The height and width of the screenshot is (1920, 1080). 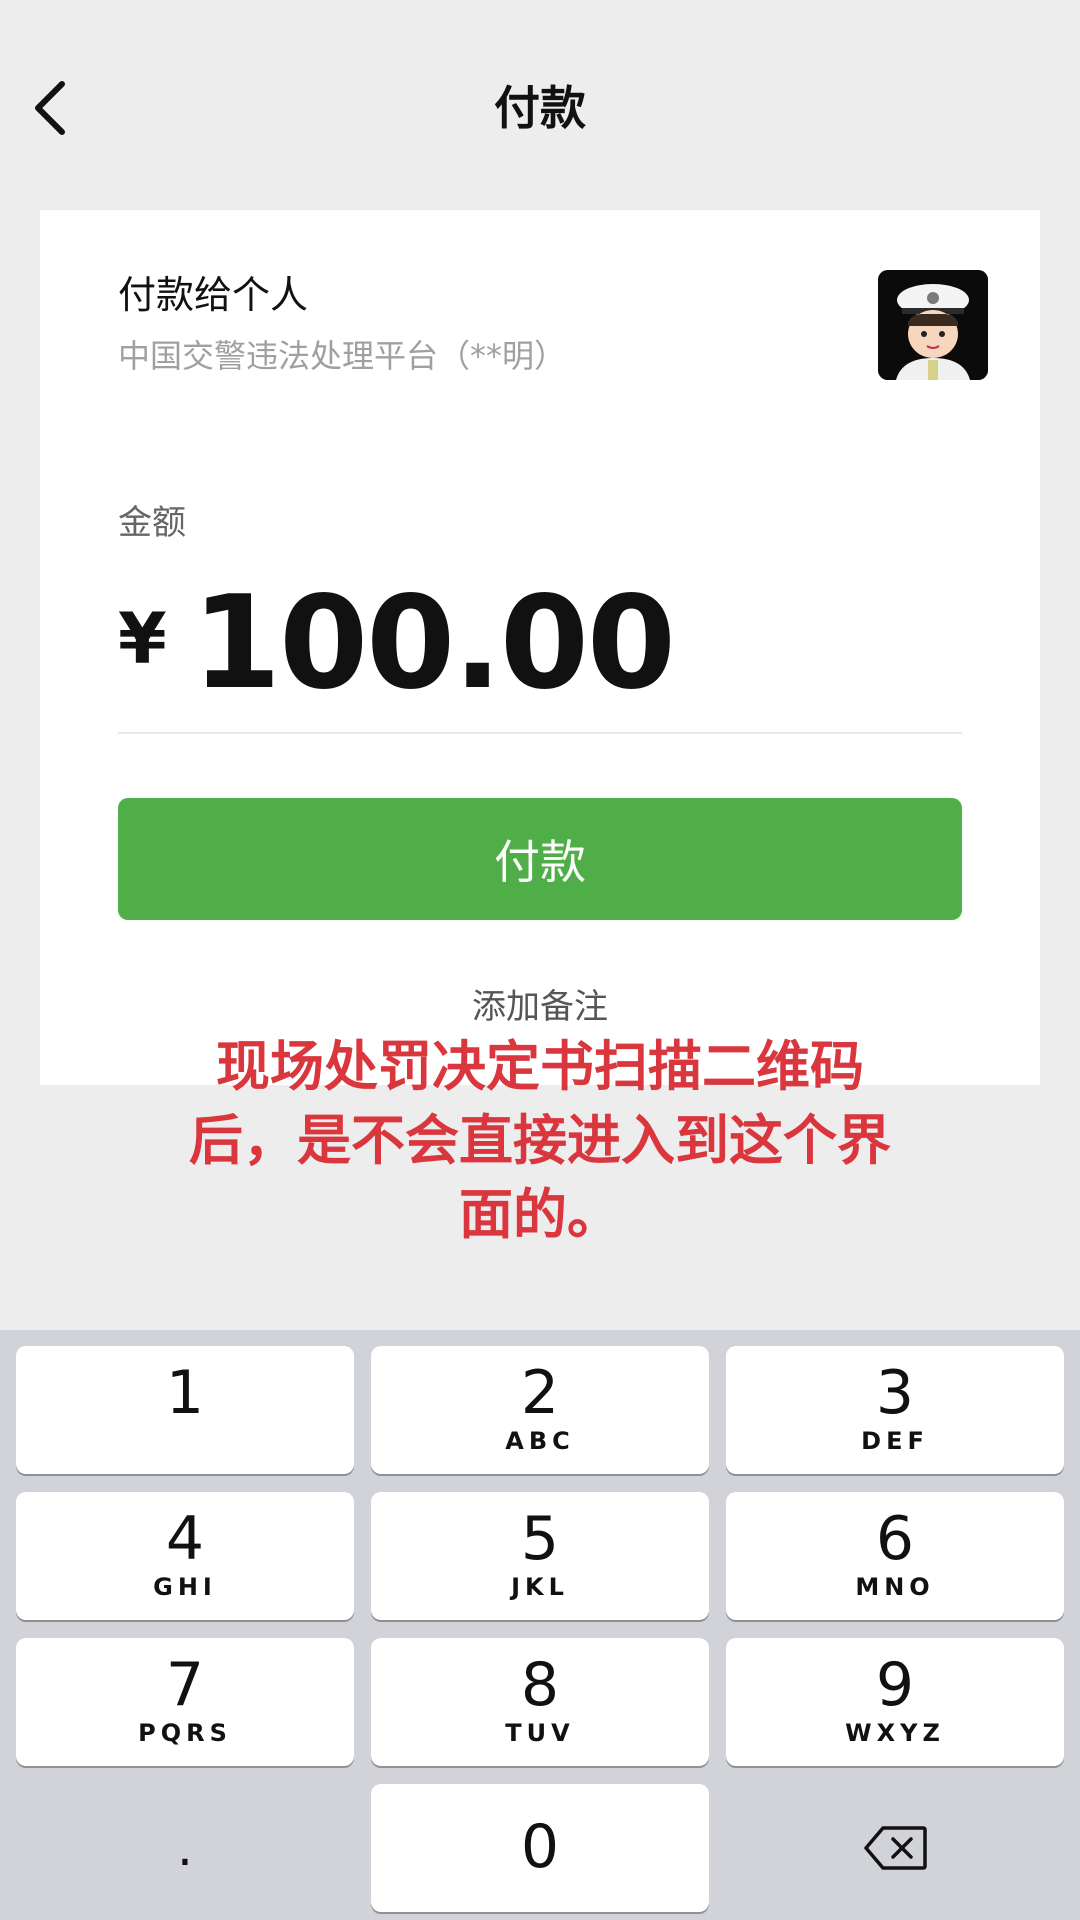 I want to click on key-letters: DEF, so click(x=895, y=1441).